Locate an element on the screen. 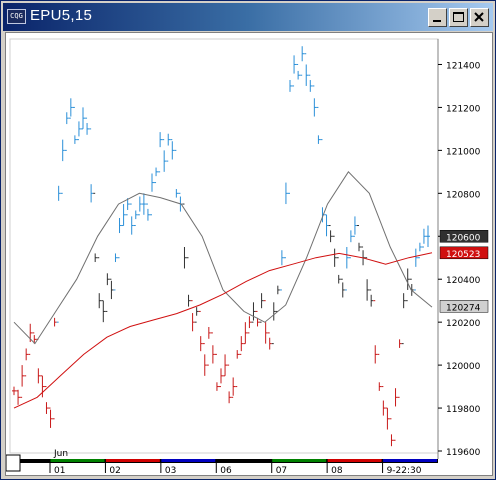 The width and height of the screenshot is (496, 480). y-tick-label: 120200 is located at coordinates (463, 324).